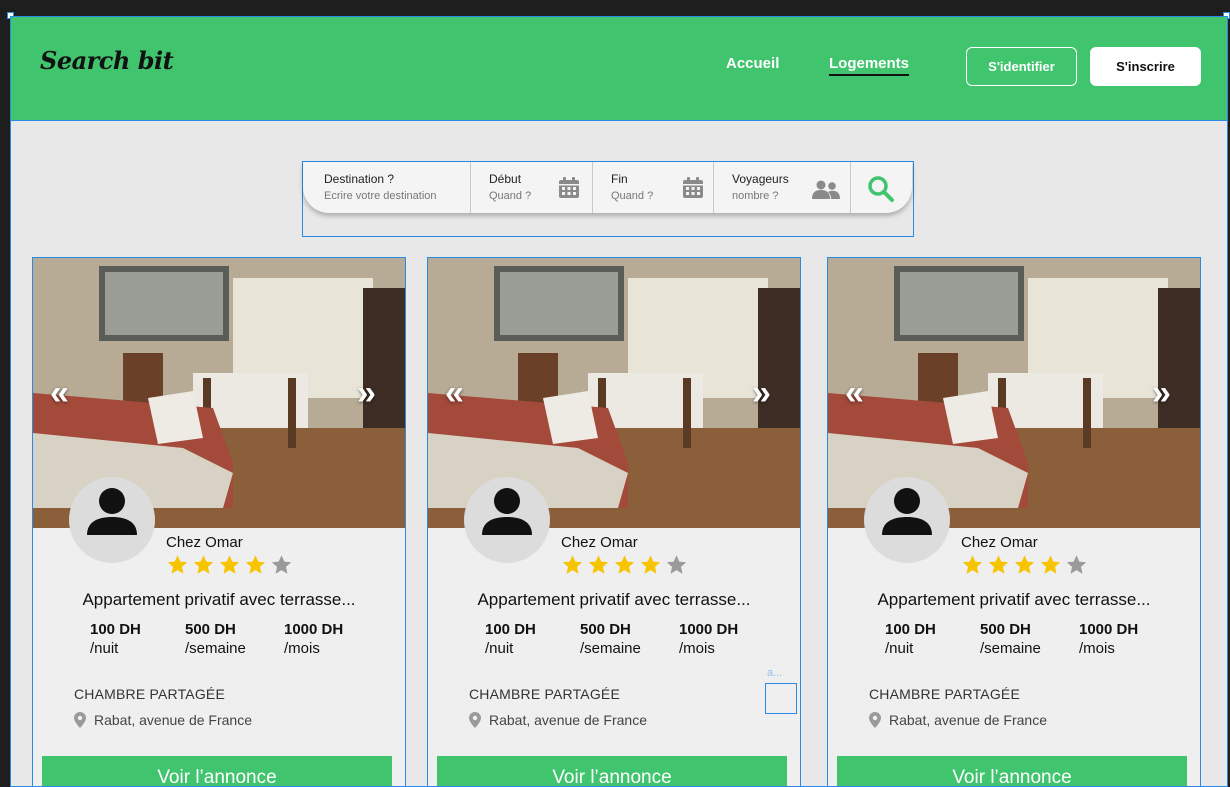  What do you see at coordinates (869, 65) in the screenshot?
I see `nav-logements: Logements` at bounding box center [869, 65].